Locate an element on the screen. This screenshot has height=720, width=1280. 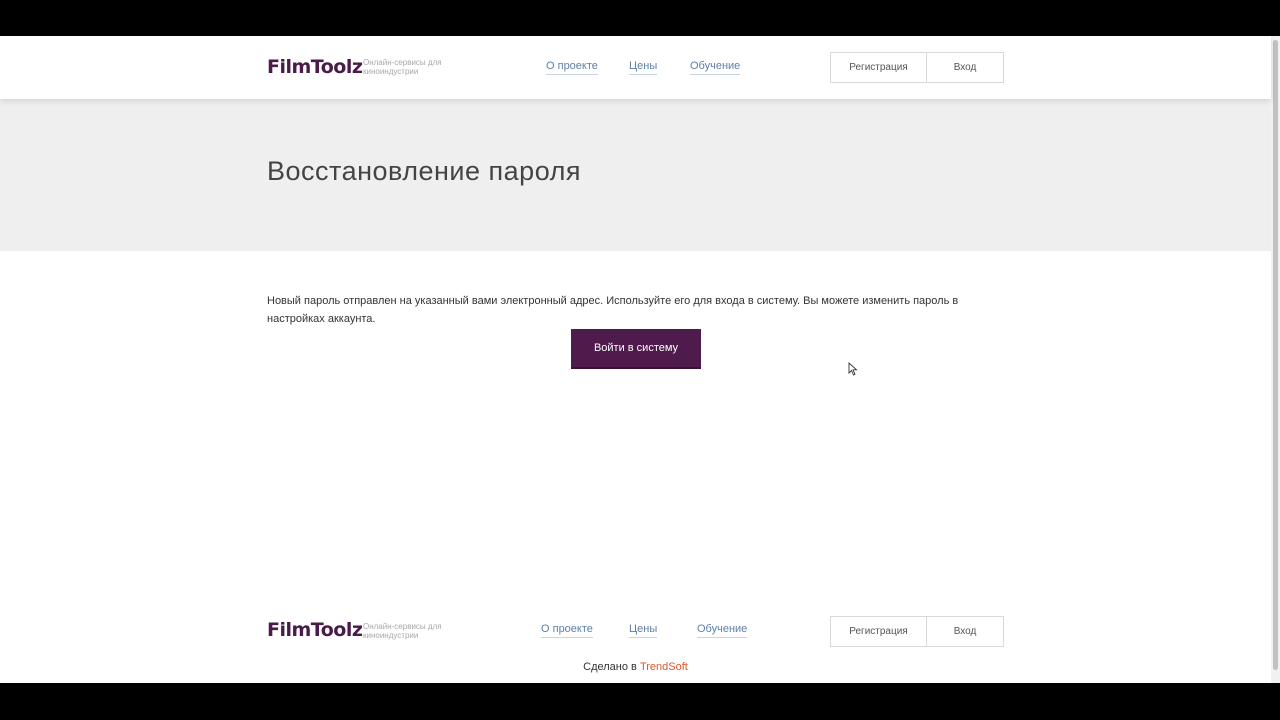
footer-credit-brand: TrendSoft is located at coordinates (664, 667).